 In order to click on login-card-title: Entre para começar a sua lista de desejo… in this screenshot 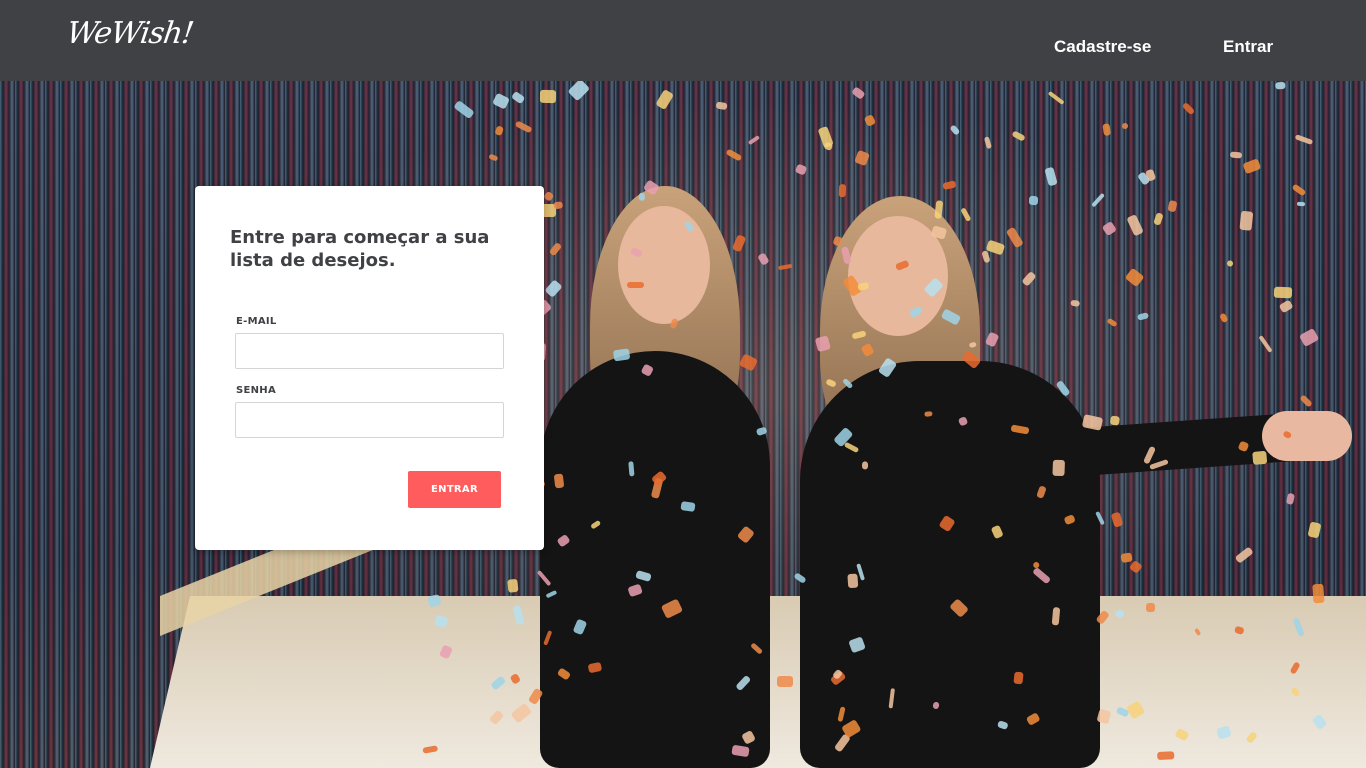, I will do `click(360, 249)`.